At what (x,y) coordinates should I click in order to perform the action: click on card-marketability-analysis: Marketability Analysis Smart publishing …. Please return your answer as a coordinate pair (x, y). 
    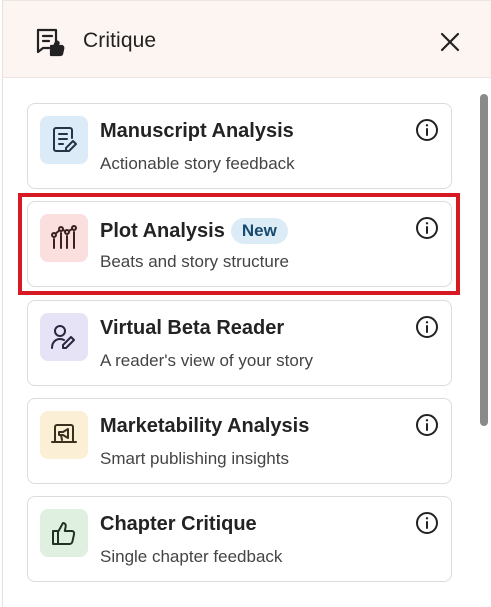
    Looking at the image, I should click on (239, 441).